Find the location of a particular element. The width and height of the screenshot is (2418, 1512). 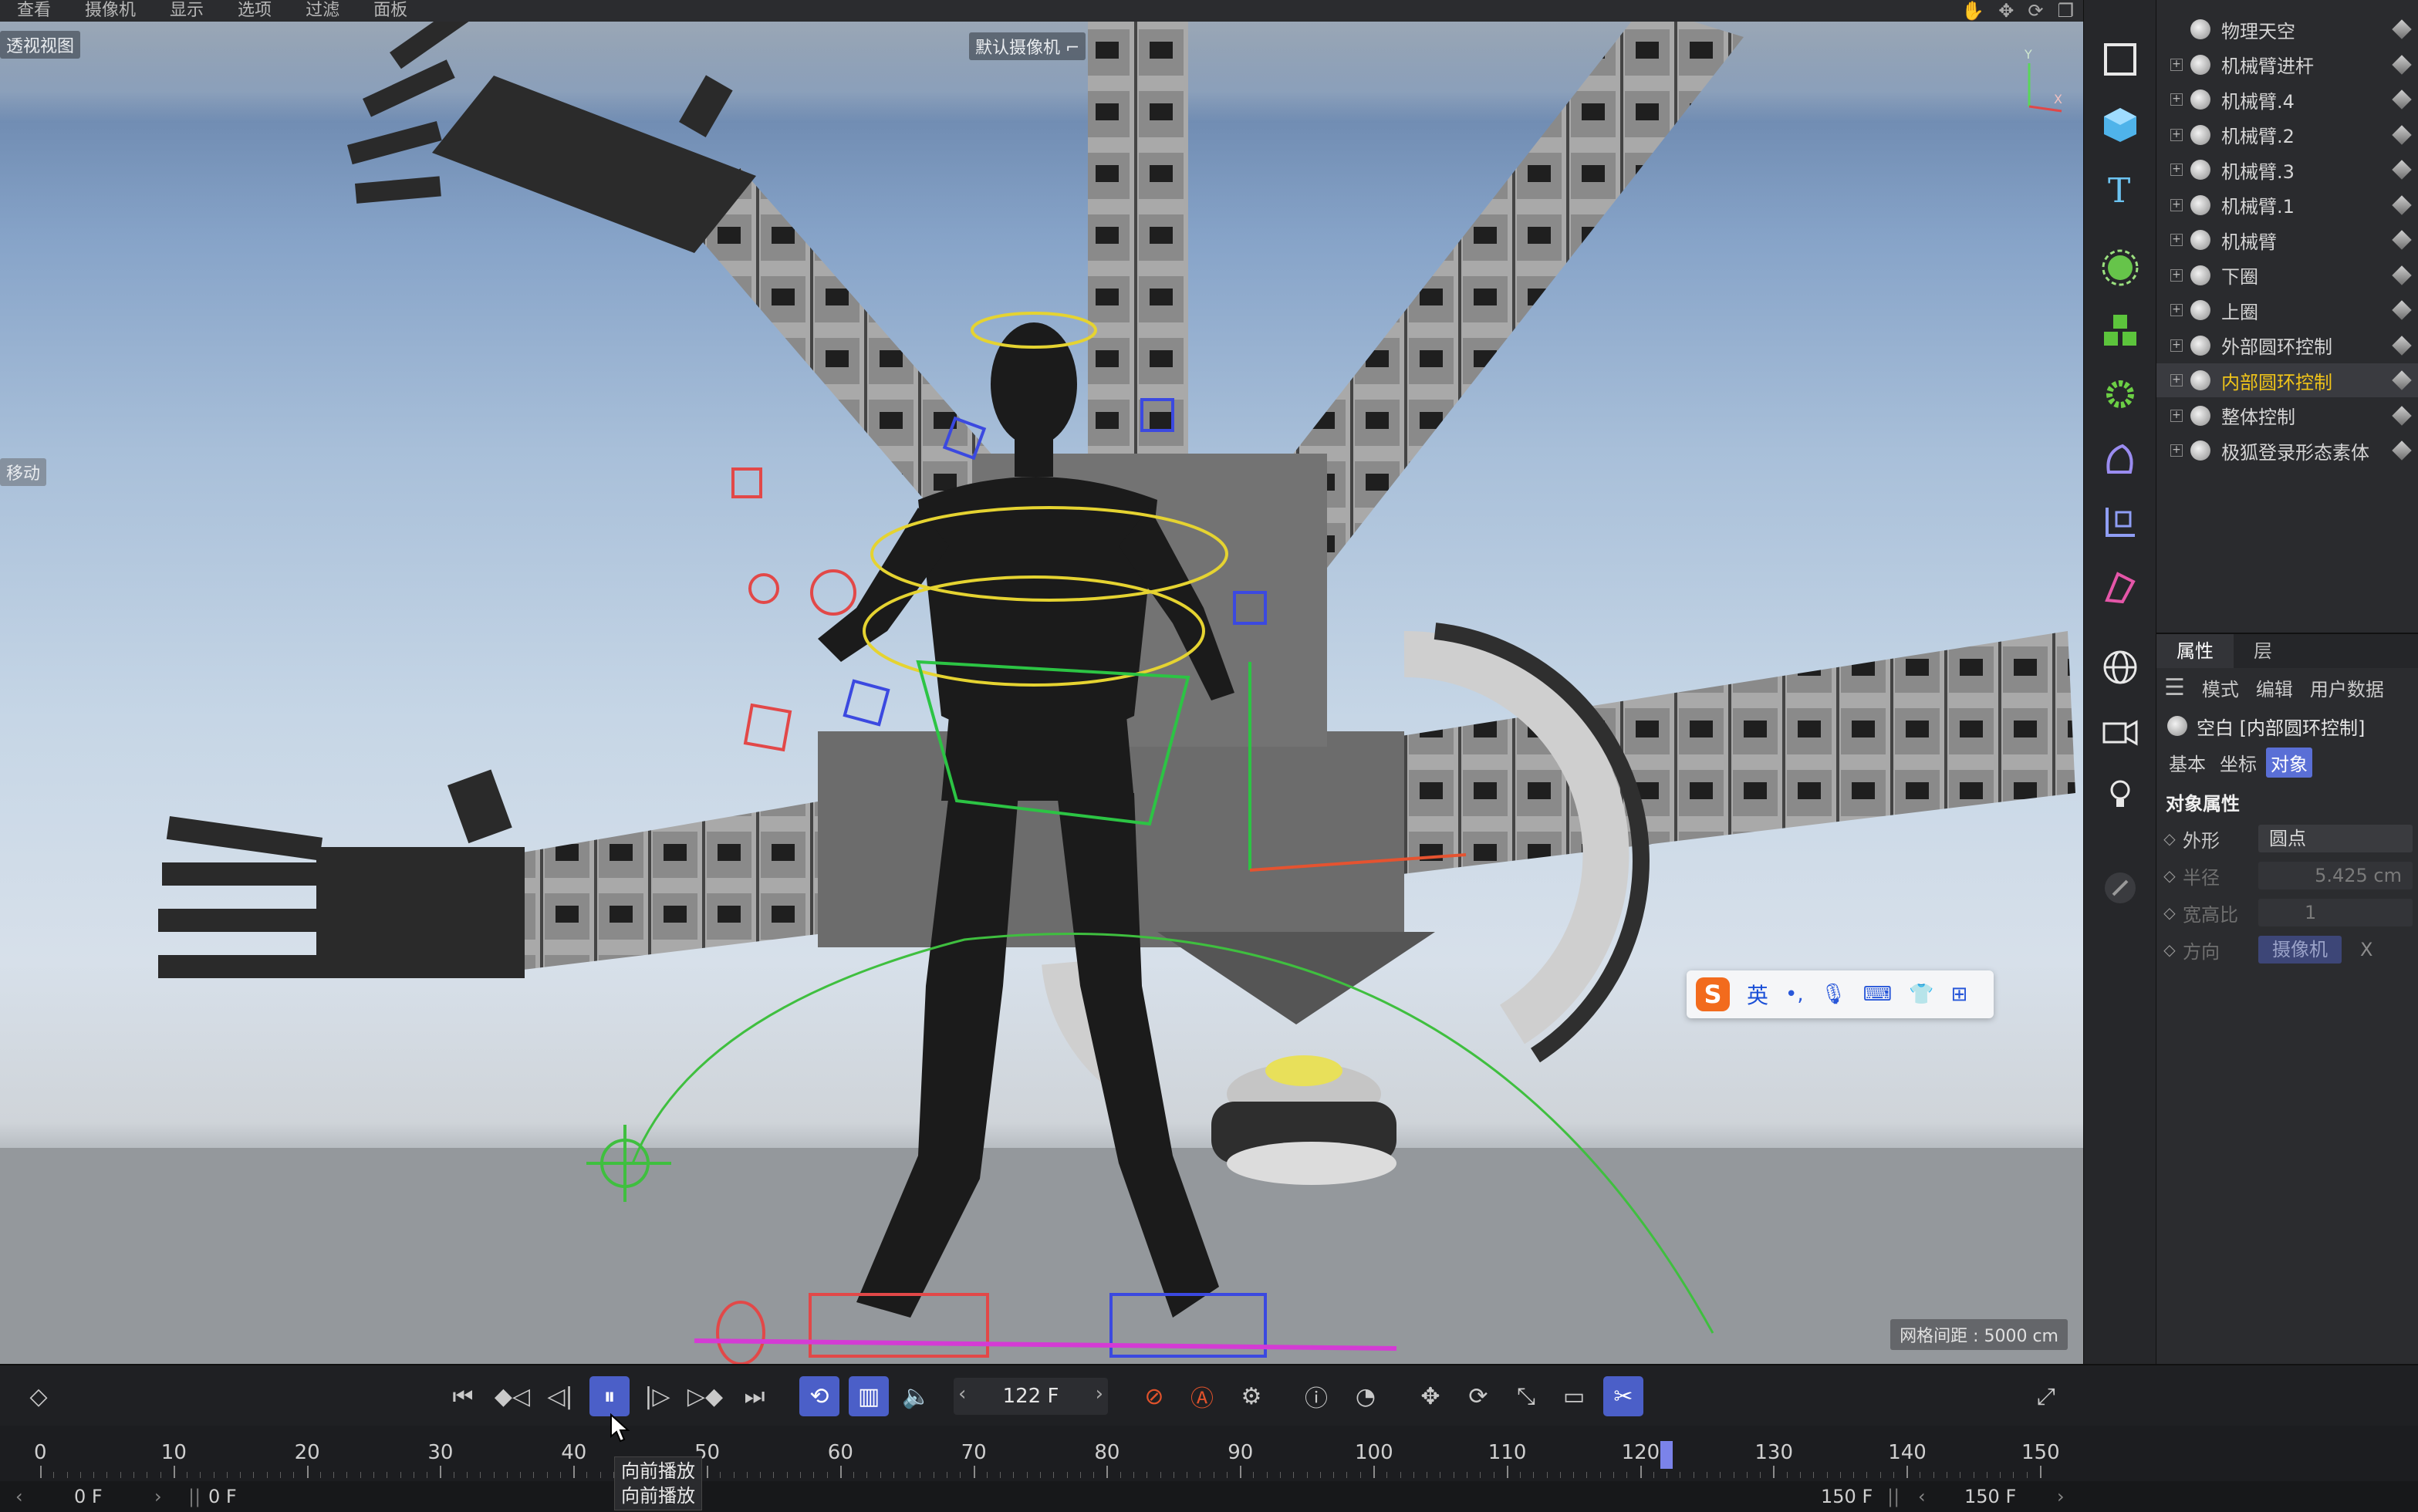

object-row: + 机械臂进杆 is located at coordinates (2287, 65).